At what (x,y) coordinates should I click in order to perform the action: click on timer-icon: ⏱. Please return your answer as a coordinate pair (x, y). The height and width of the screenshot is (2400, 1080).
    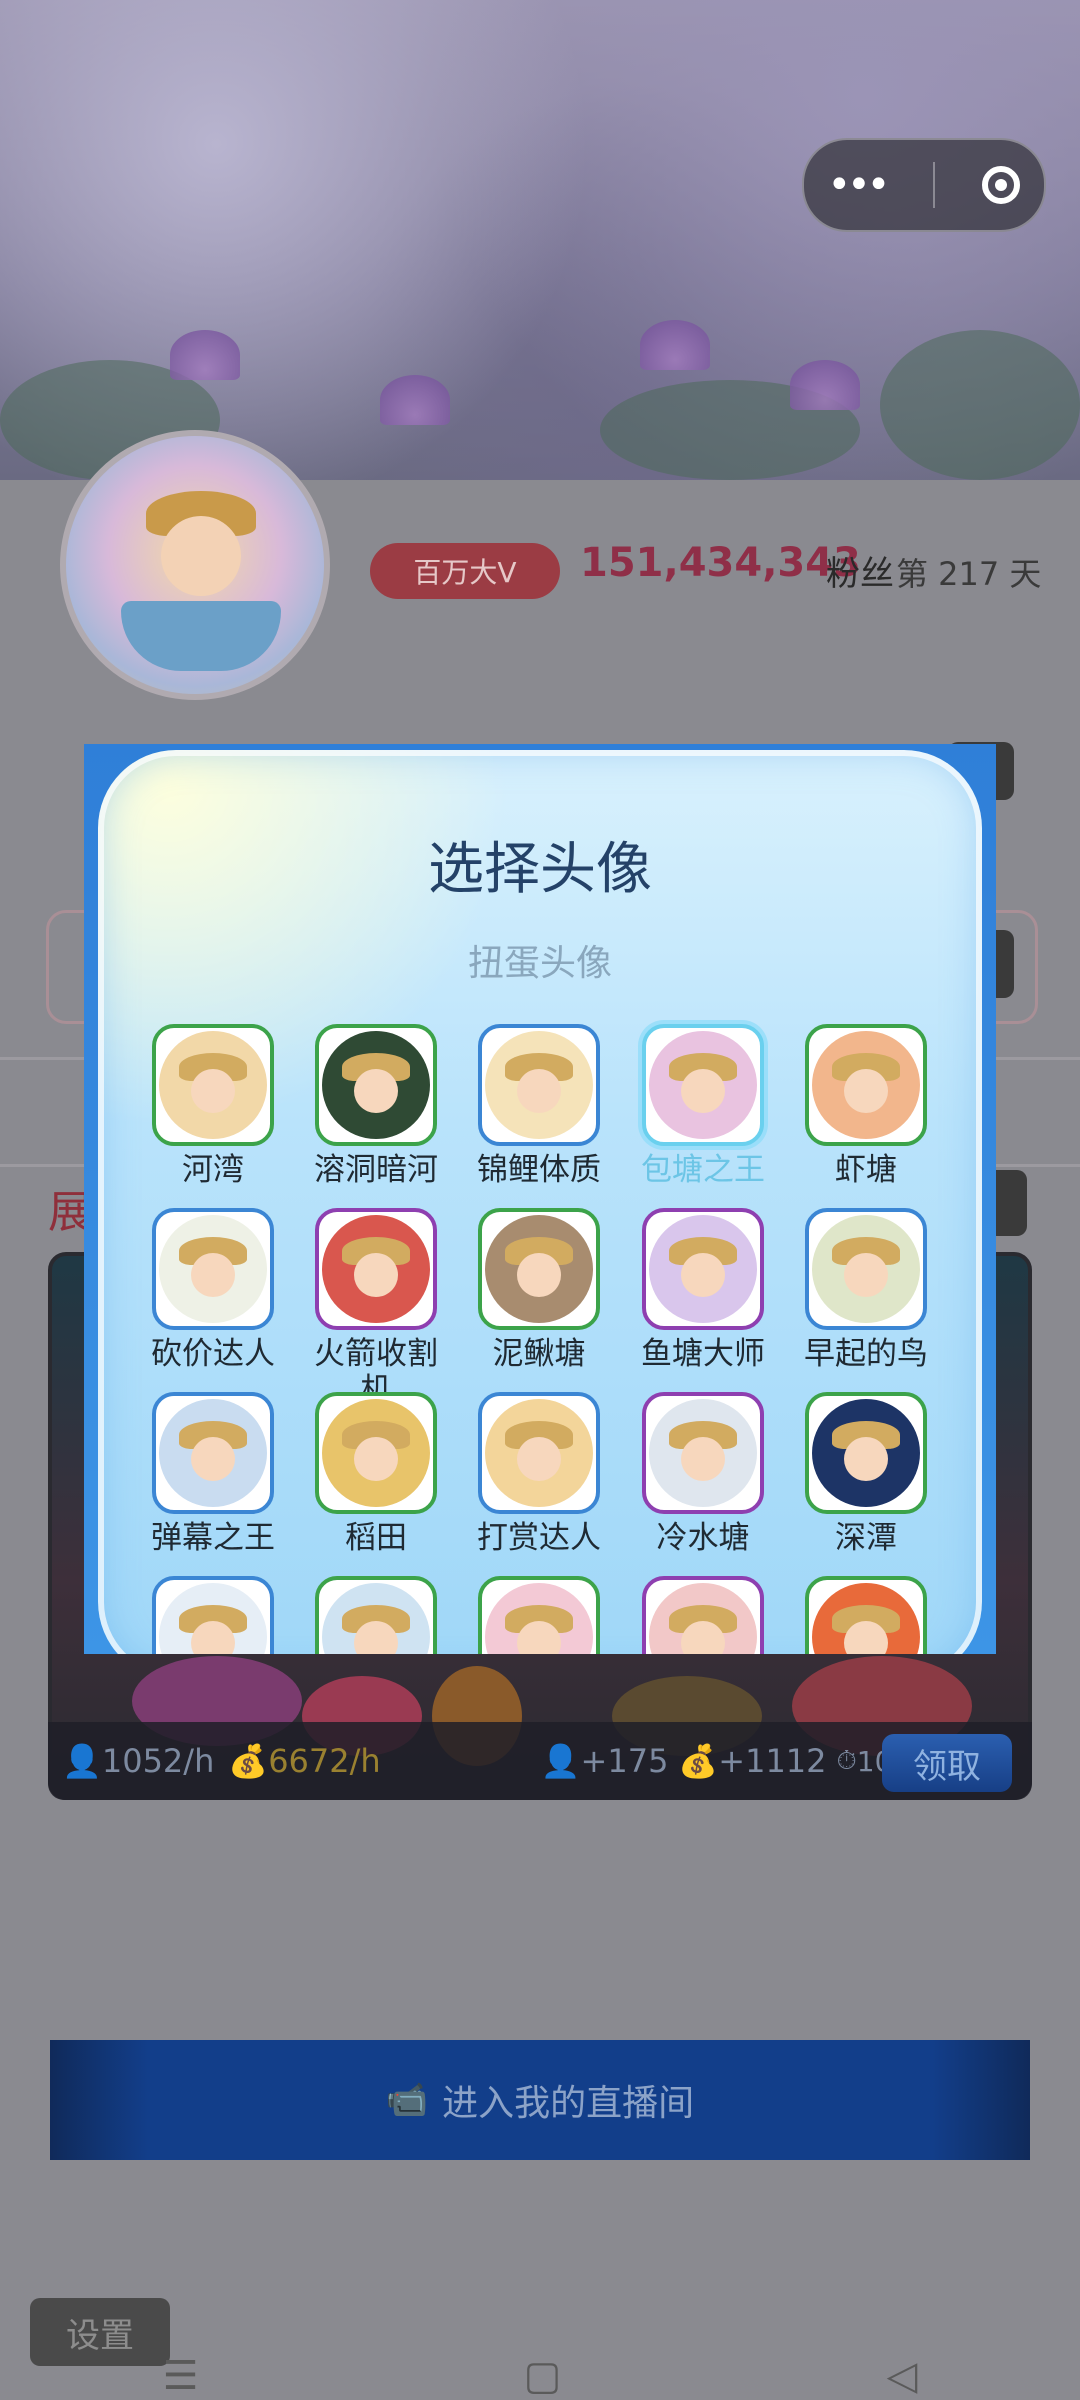
    Looking at the image, I should click on (846, 1760).